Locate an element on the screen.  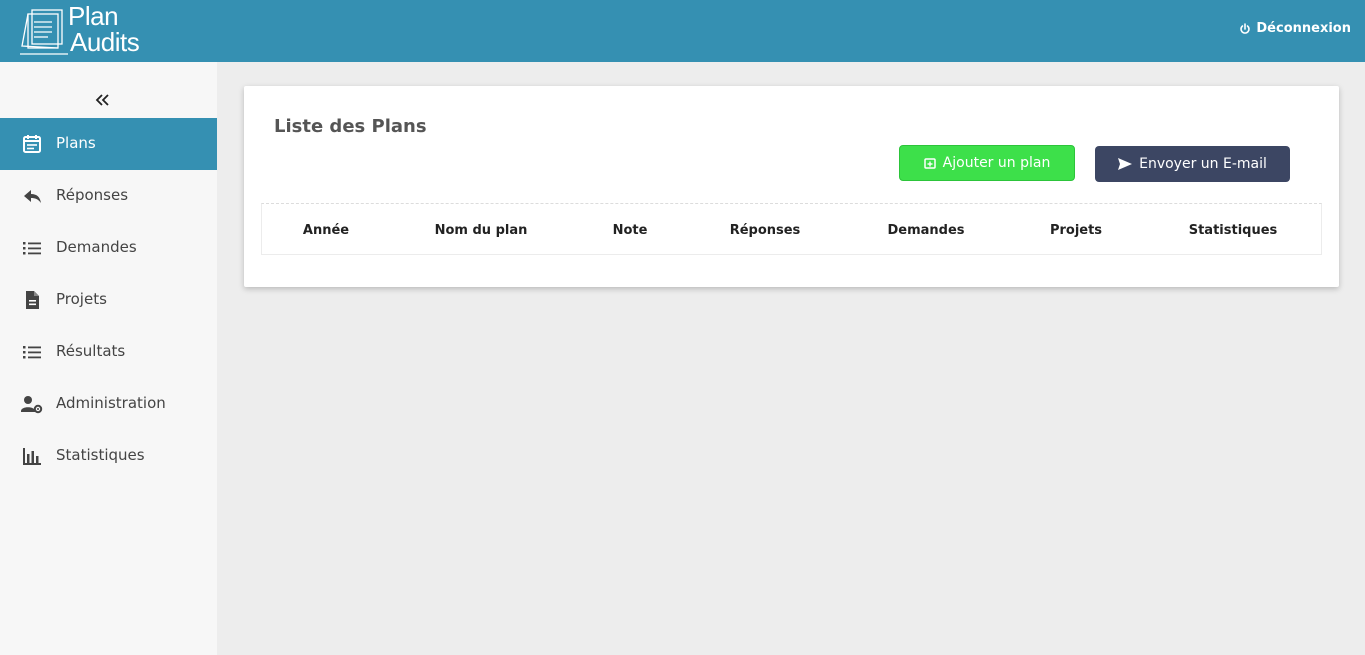
send-email-label: Envoyer un E-mail is located at coordinates (1203, 164).